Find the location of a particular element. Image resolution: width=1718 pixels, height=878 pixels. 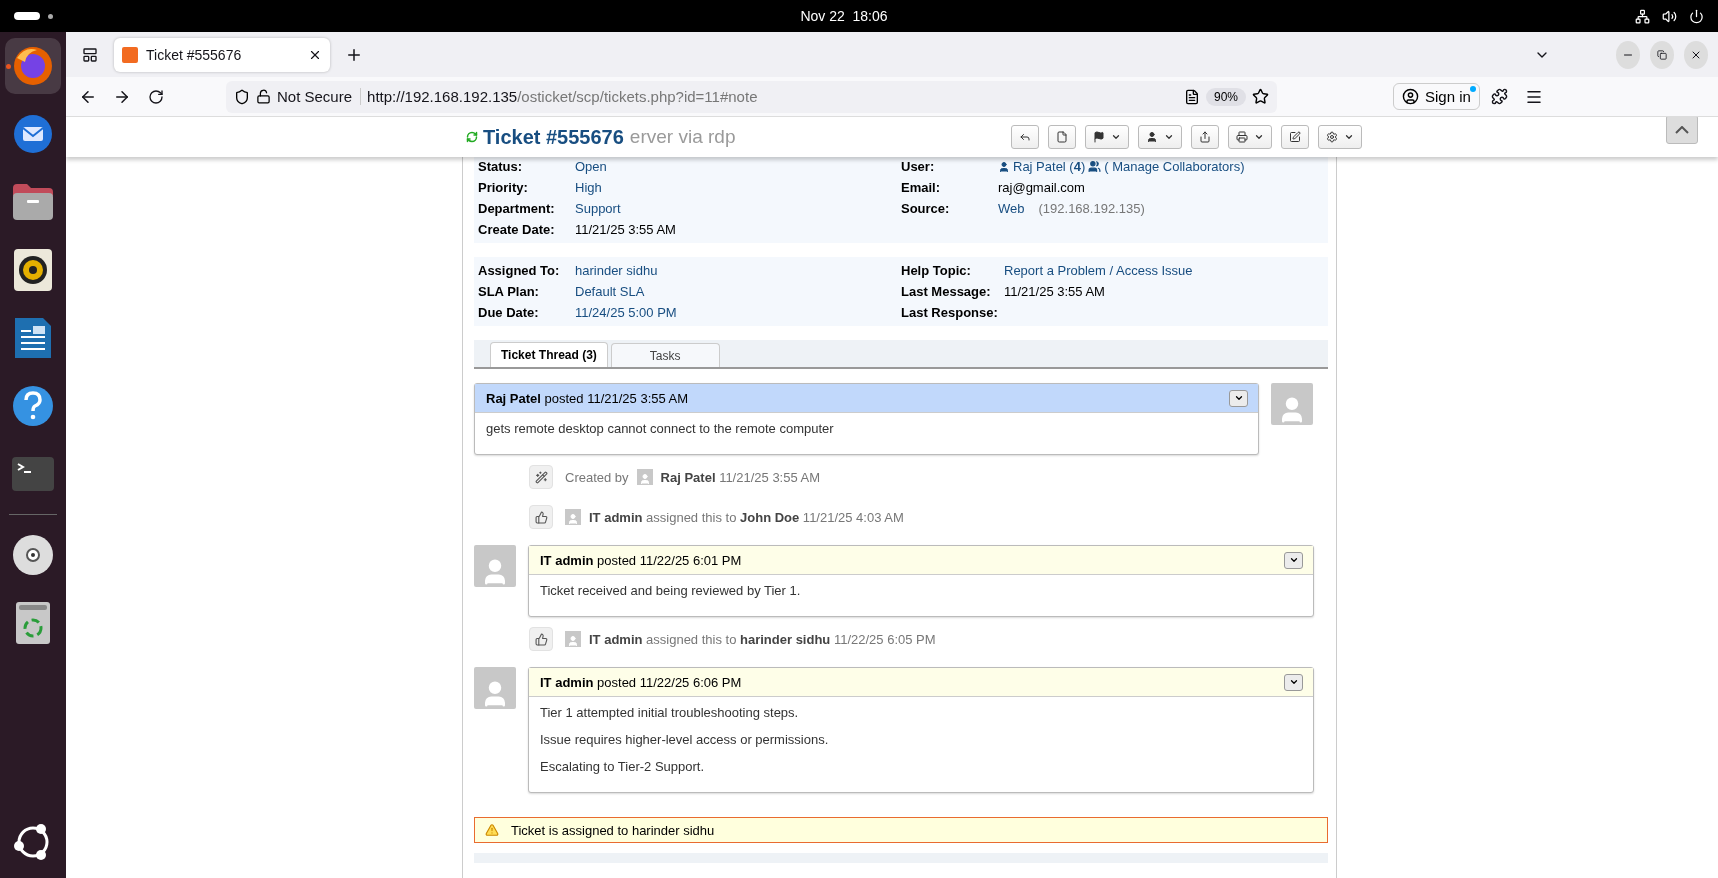

print-icon is located at coordinates (1242, 137).